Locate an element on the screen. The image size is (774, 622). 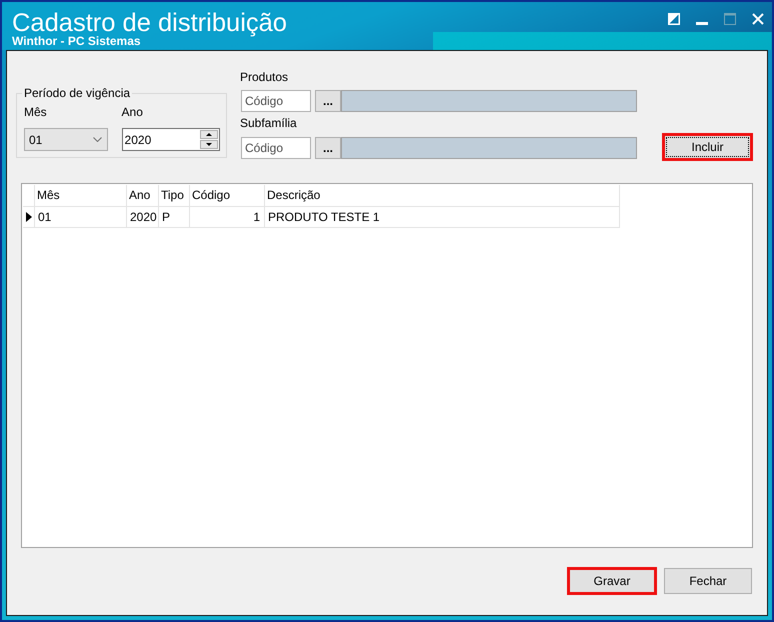
column-header: Descrição is located at coordinates (442, 196).